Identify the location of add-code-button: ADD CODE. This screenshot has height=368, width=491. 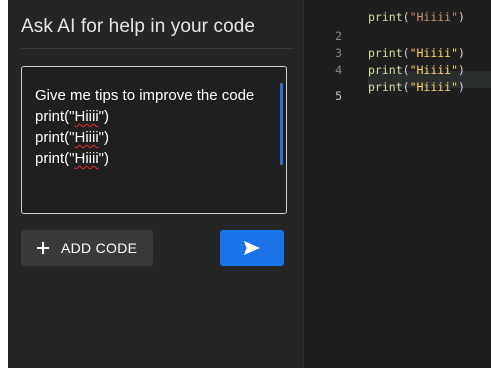
(87, 248).